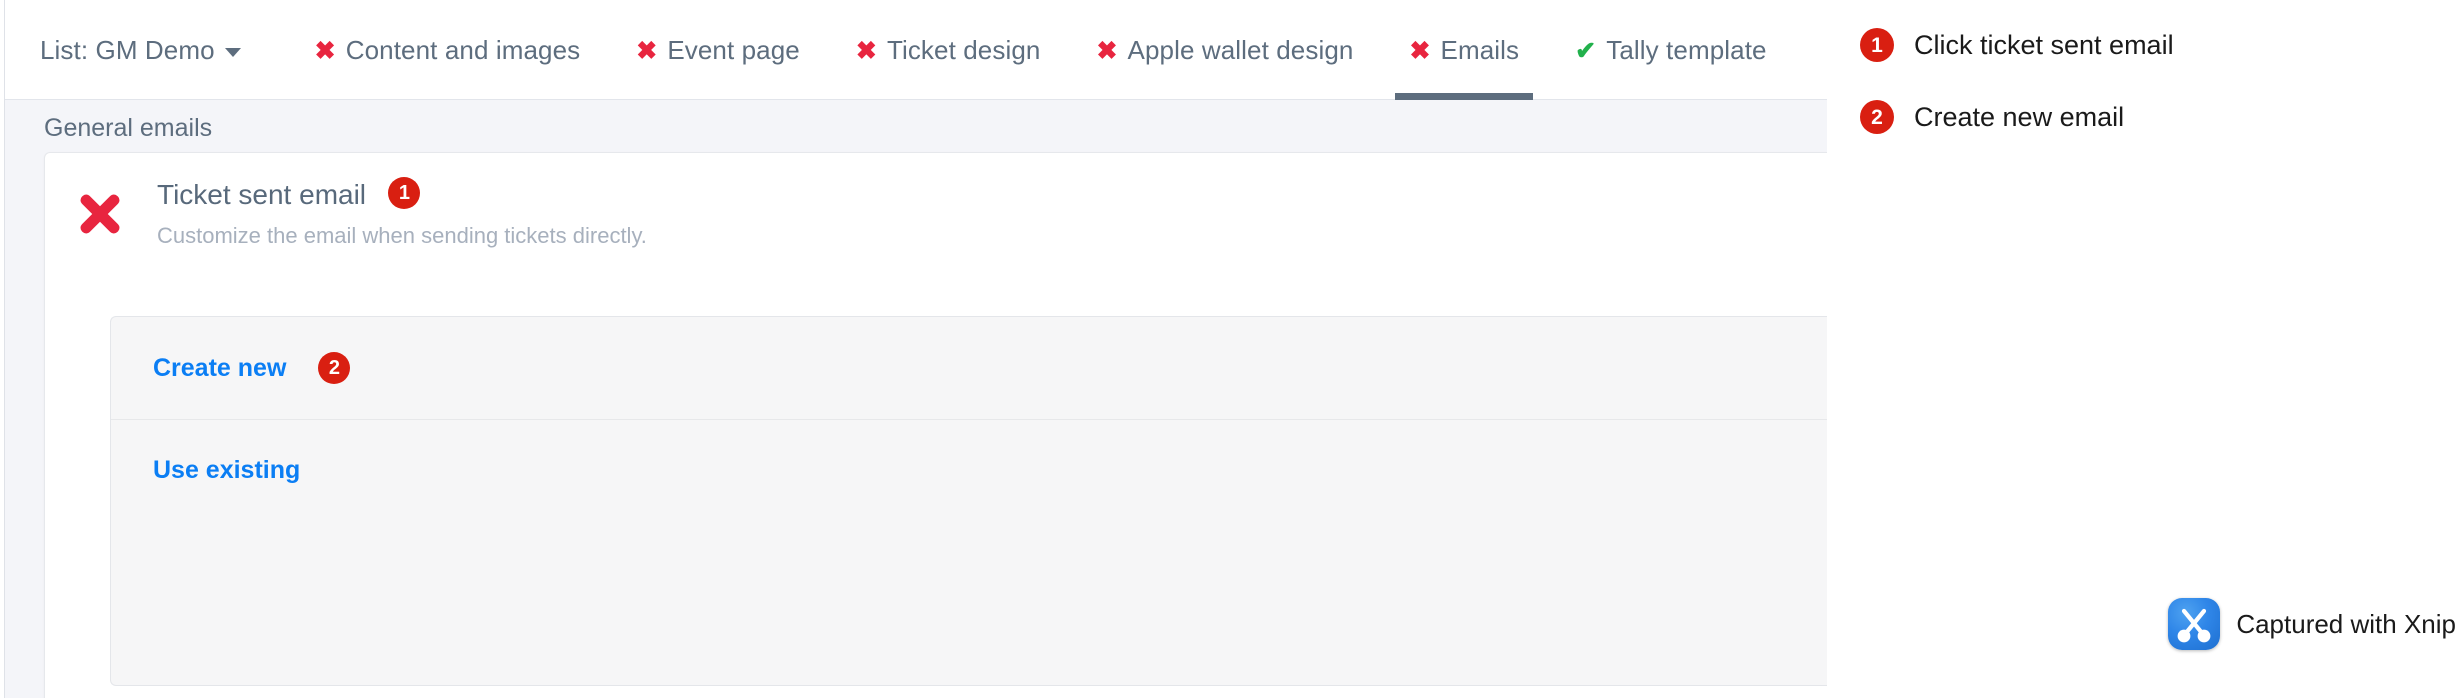 The width and height of the screenshot is (2456, 698). Describe the element at coordinates (2194, 624) in the screenshot. I see `scissors-icon` at that location.